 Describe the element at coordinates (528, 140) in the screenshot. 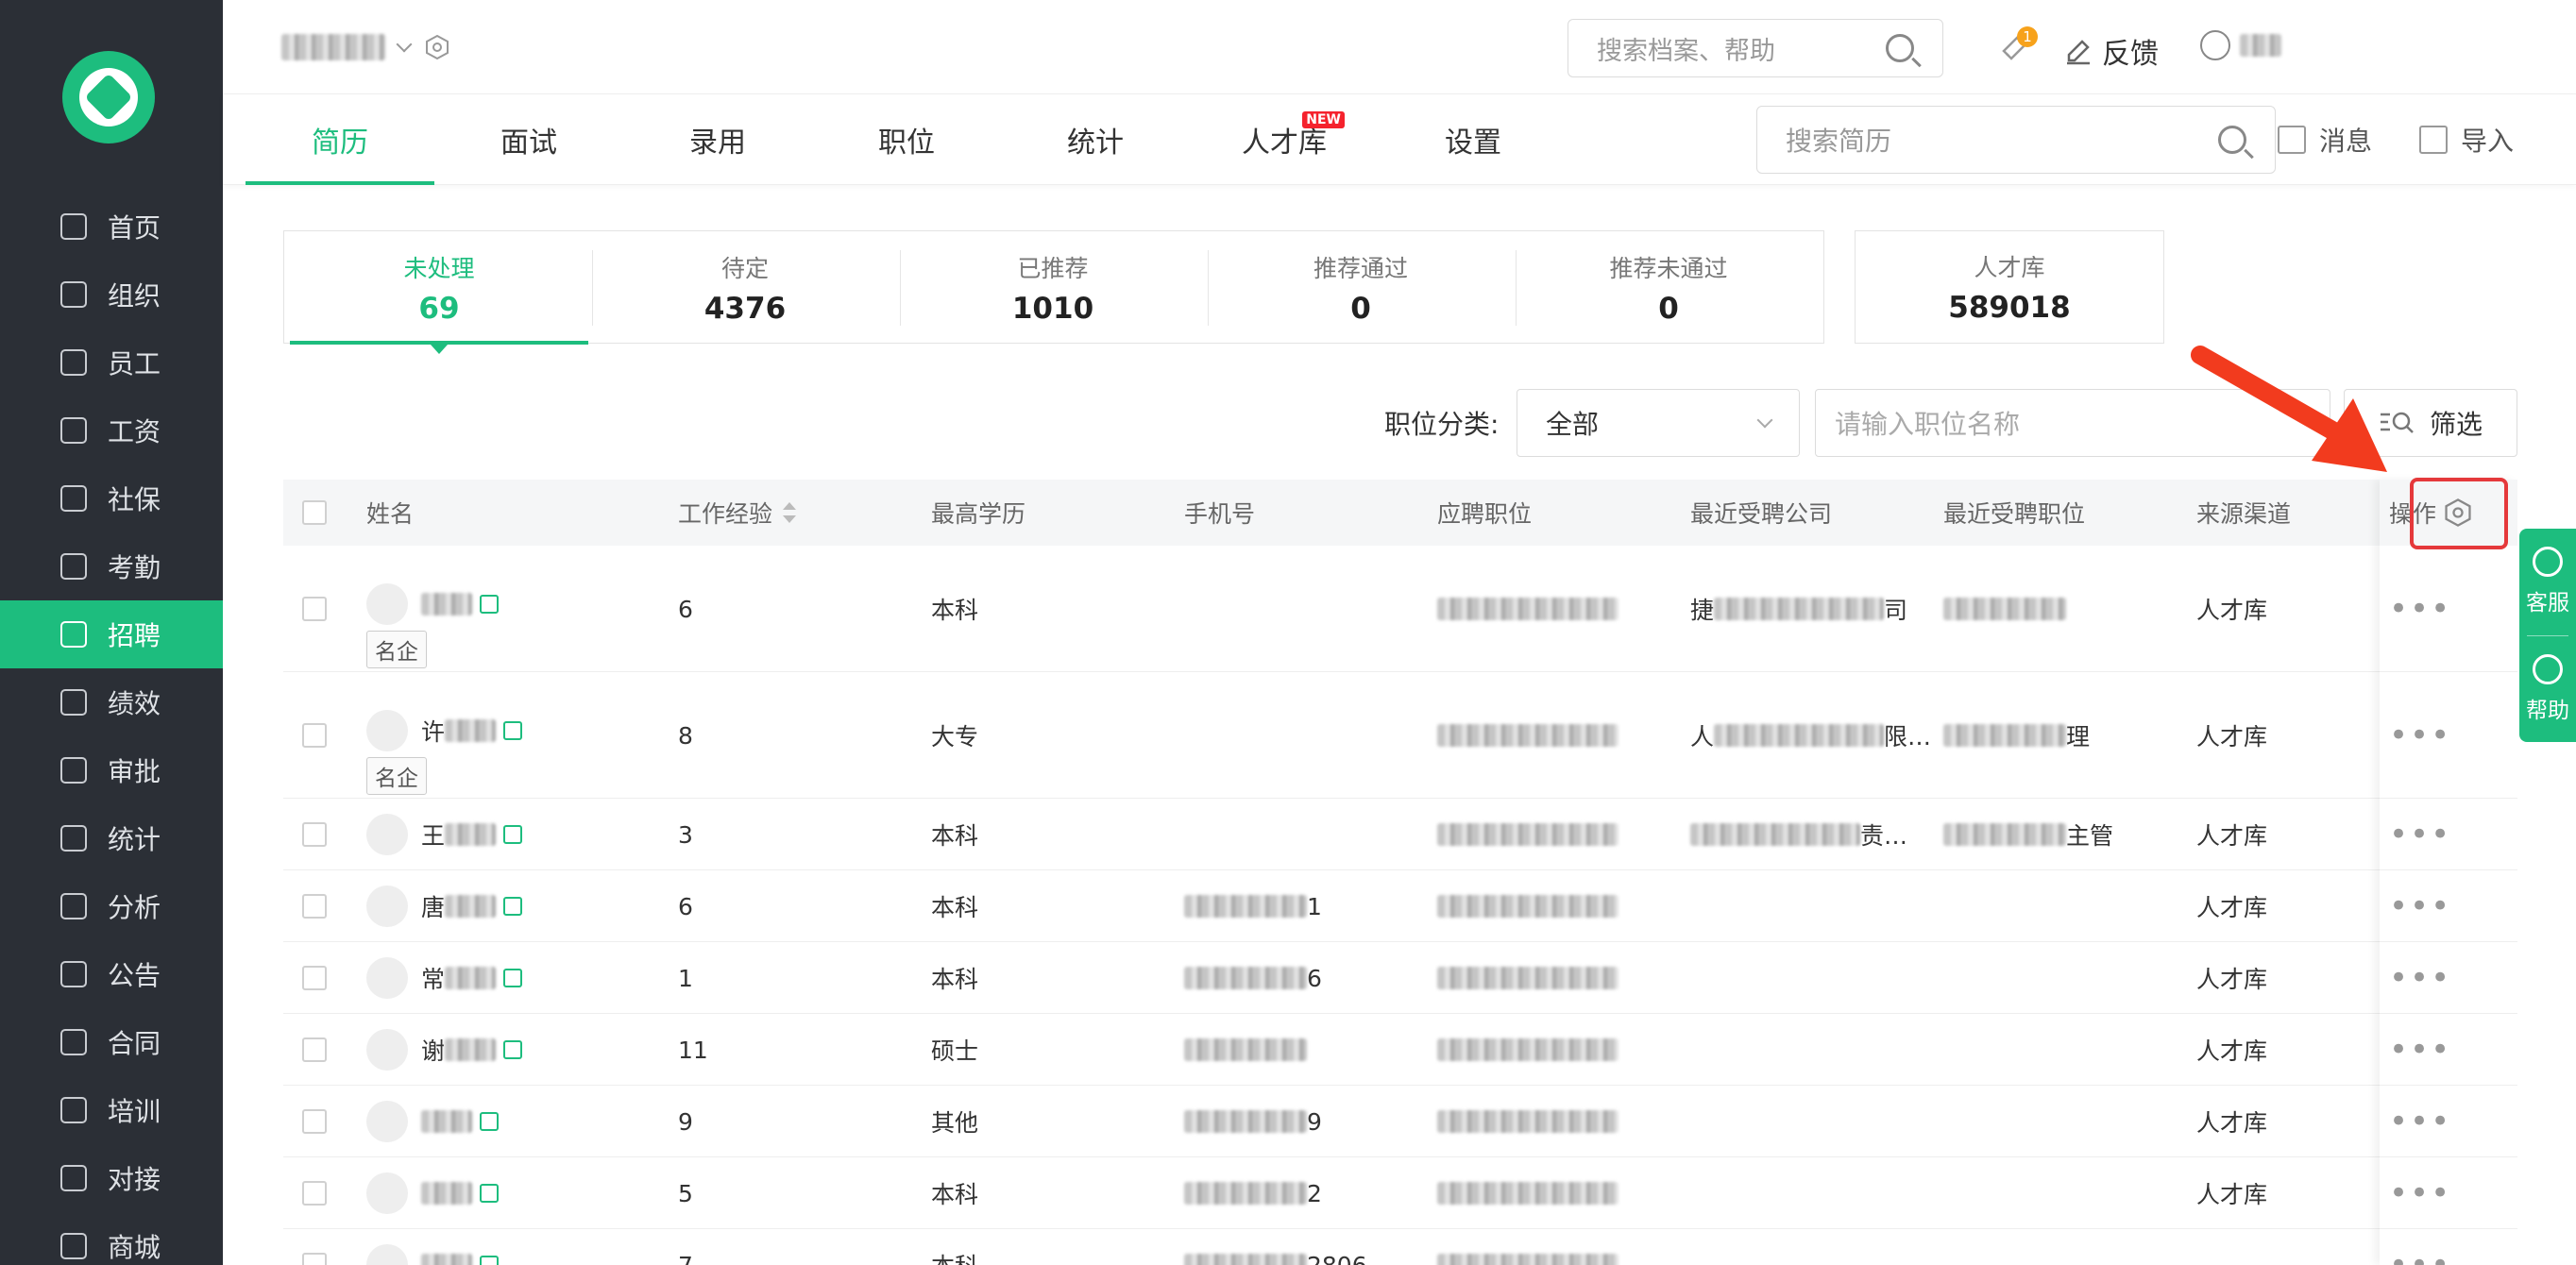

I see `tab-interview: 面试` at that location.